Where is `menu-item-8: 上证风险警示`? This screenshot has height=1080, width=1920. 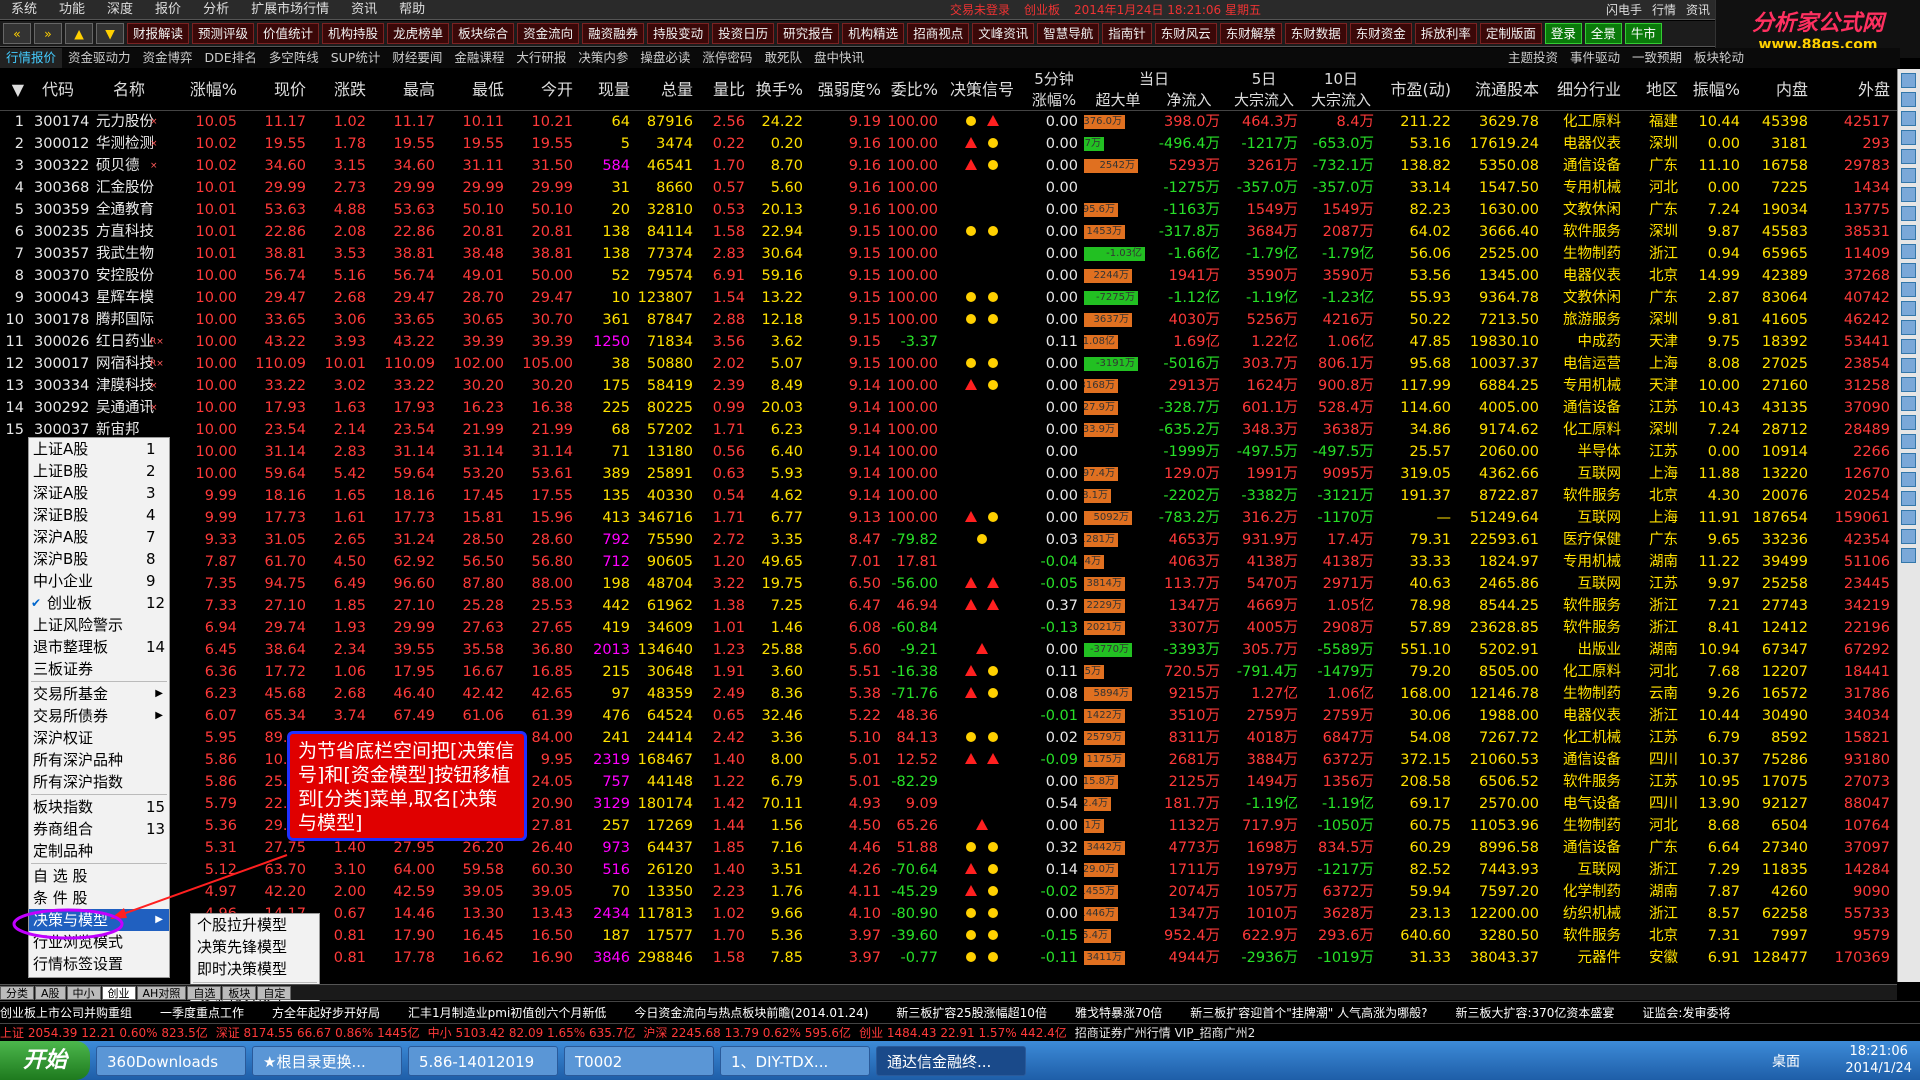
menu-item-8: 上证风险警示 is located at coordinates (99, 625).